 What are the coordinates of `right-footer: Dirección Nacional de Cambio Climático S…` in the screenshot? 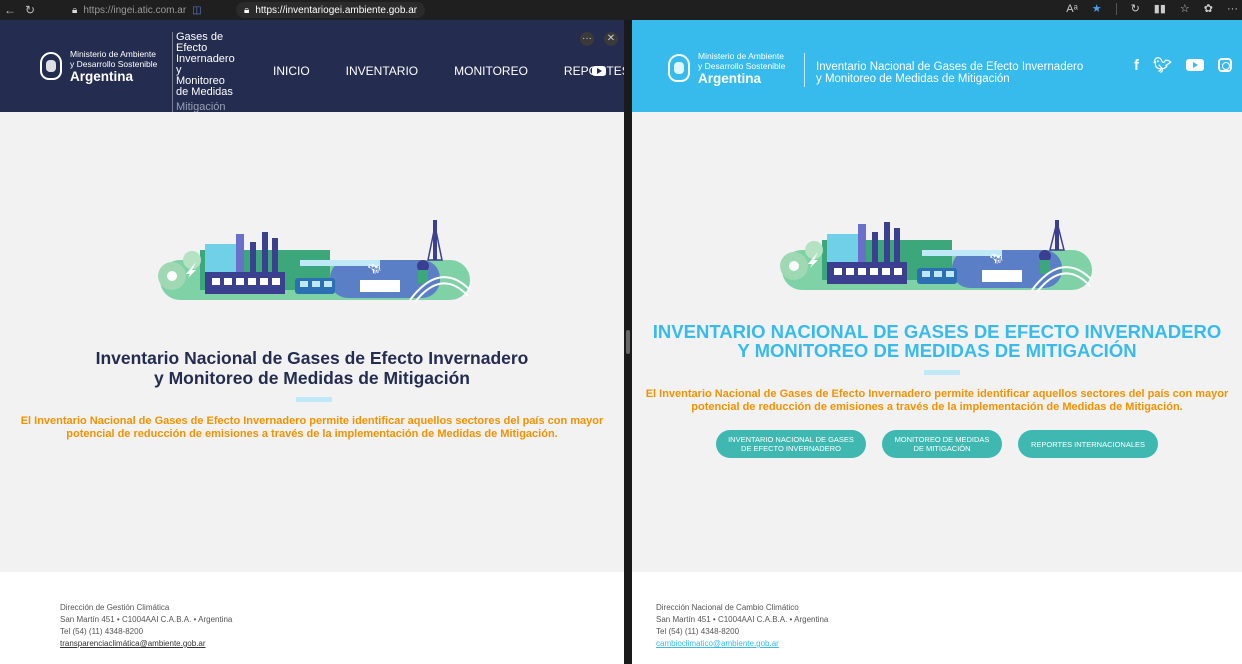 It's located at (937, 618).